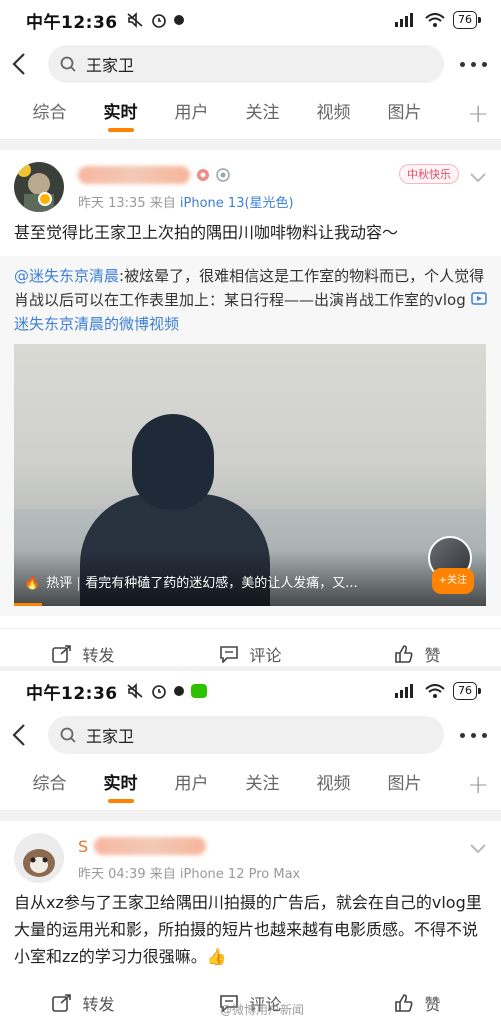  What do you see at coordinates (240, 874) in the screenshot?
I see `post-source: iPhone 12 Pro Max` at bounding box center [240, 874].